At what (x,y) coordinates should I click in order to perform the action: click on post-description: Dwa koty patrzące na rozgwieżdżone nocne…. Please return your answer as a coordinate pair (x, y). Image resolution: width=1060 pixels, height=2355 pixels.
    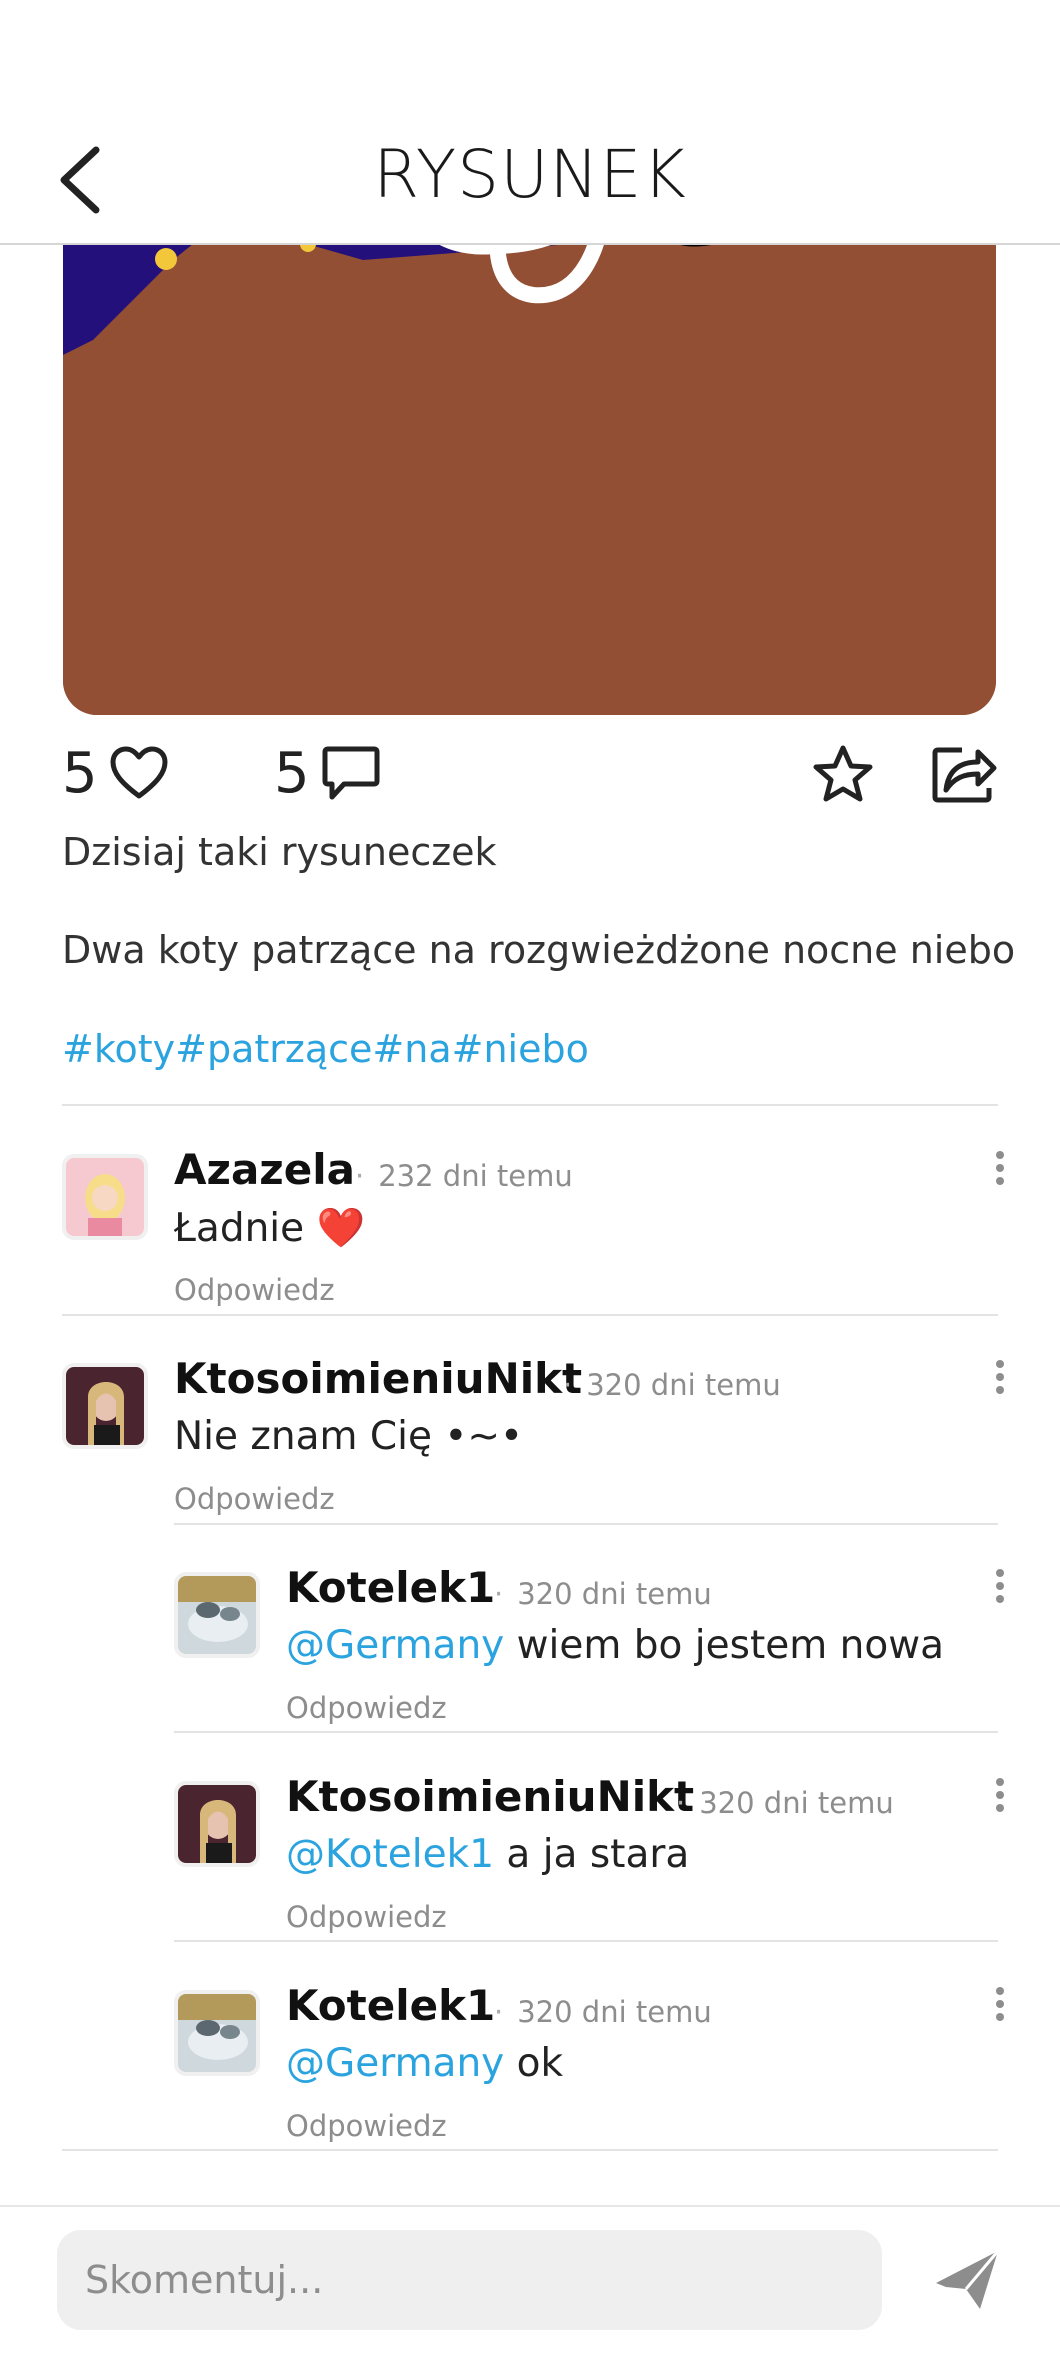
    Looking at the image, I should click on (539, 950).